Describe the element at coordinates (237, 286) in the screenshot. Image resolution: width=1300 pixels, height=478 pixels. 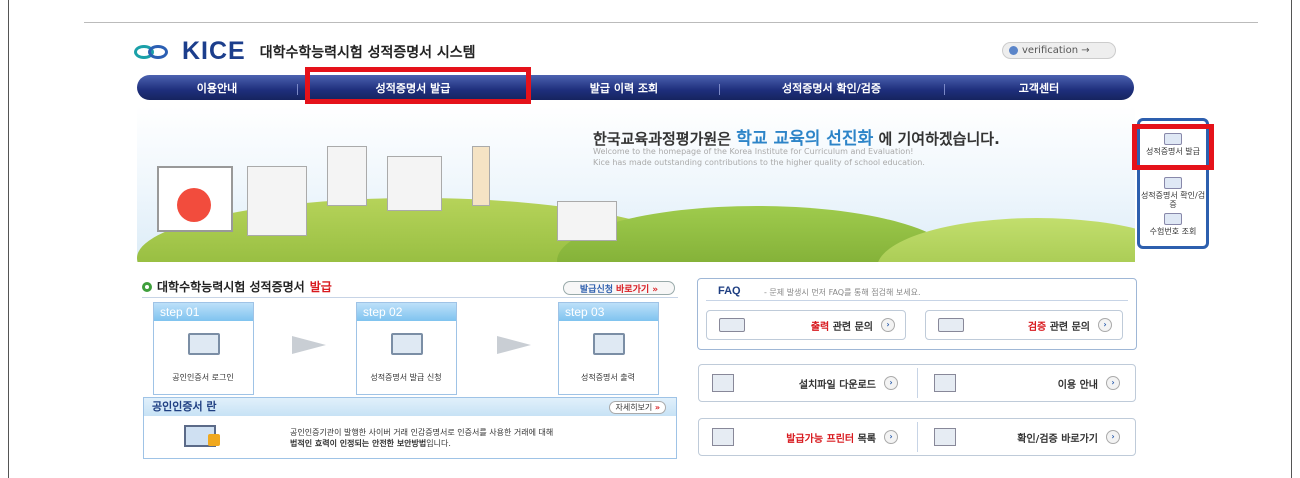
I see `issue-section-title: 대학수학능력시험 성적증명서 발급` at that location.